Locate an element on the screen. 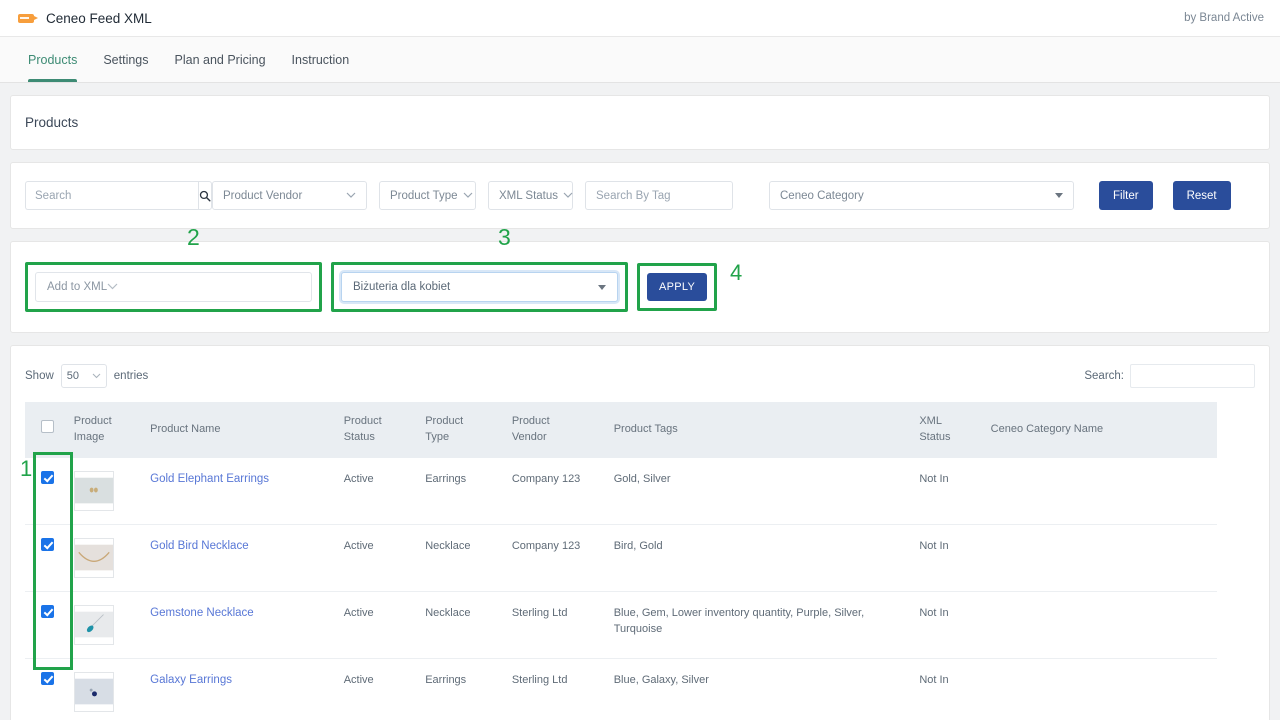  product-name-link: Gold Bird Necklace is located at coordinates (199, 546).